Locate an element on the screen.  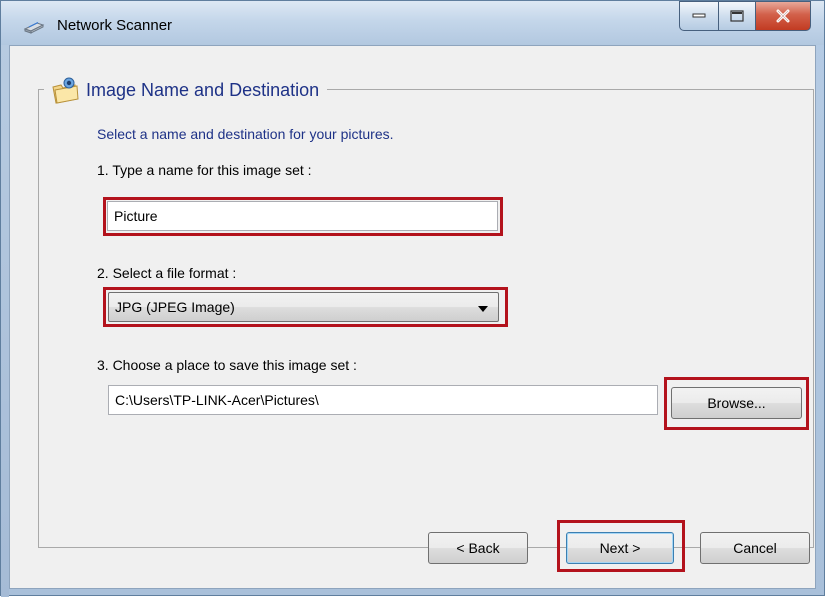
close-button is located at coordinates (783, 16).